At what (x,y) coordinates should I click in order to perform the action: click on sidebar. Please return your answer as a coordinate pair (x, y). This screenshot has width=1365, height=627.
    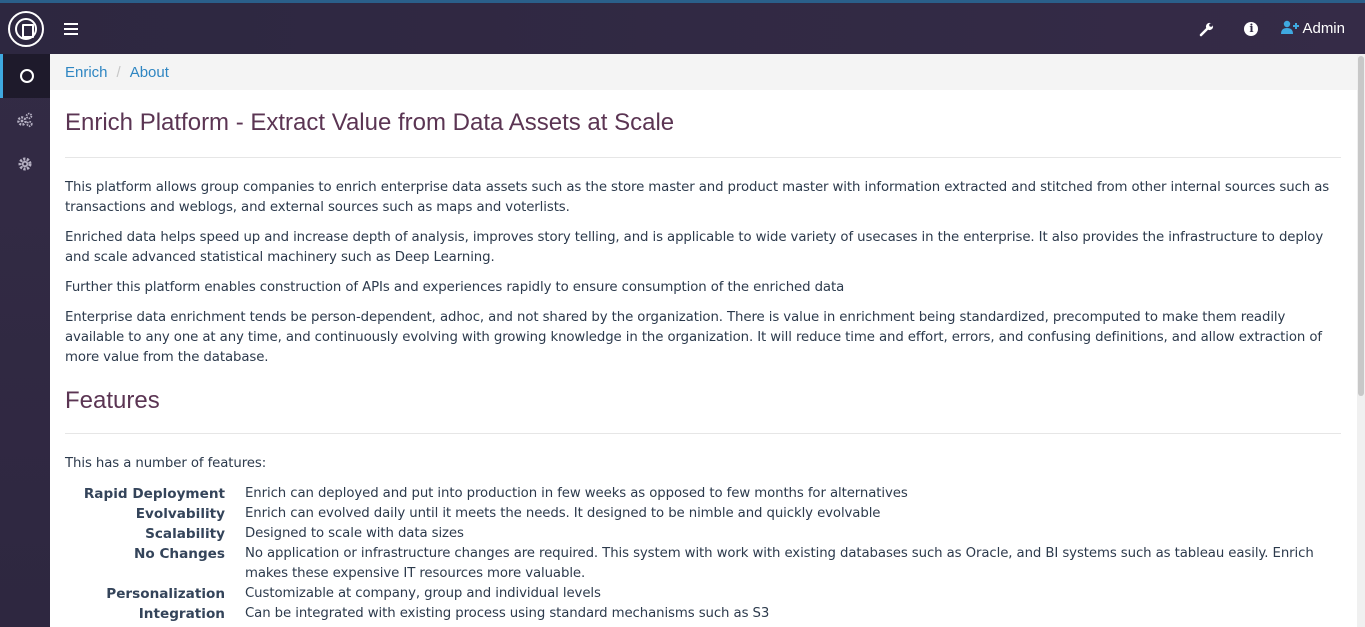
    Looking at the image, I should click on (25, 340).